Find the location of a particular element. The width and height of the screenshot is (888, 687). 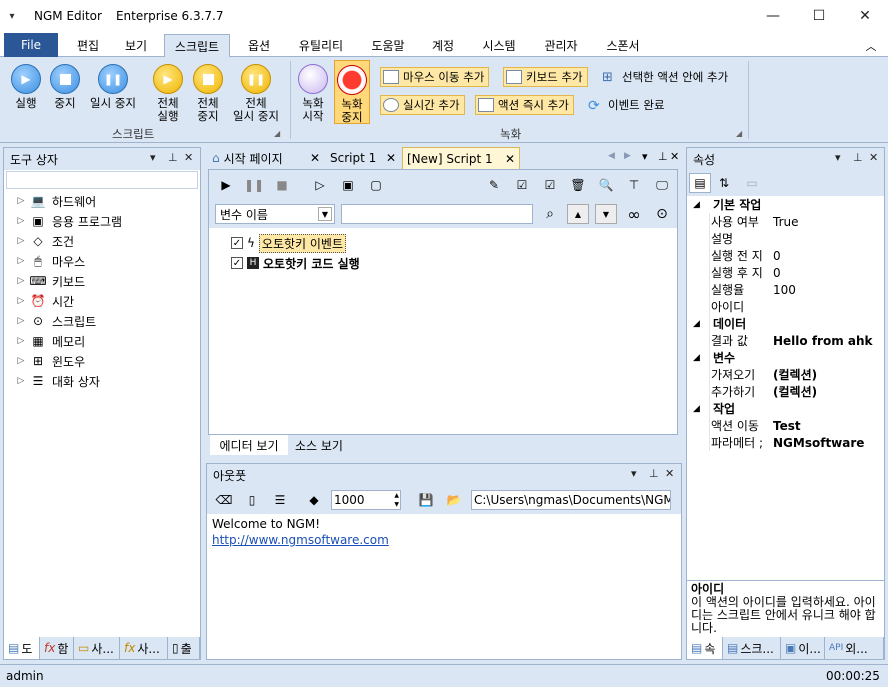

tab-account: 계정 is located at coordinates (443, 45).